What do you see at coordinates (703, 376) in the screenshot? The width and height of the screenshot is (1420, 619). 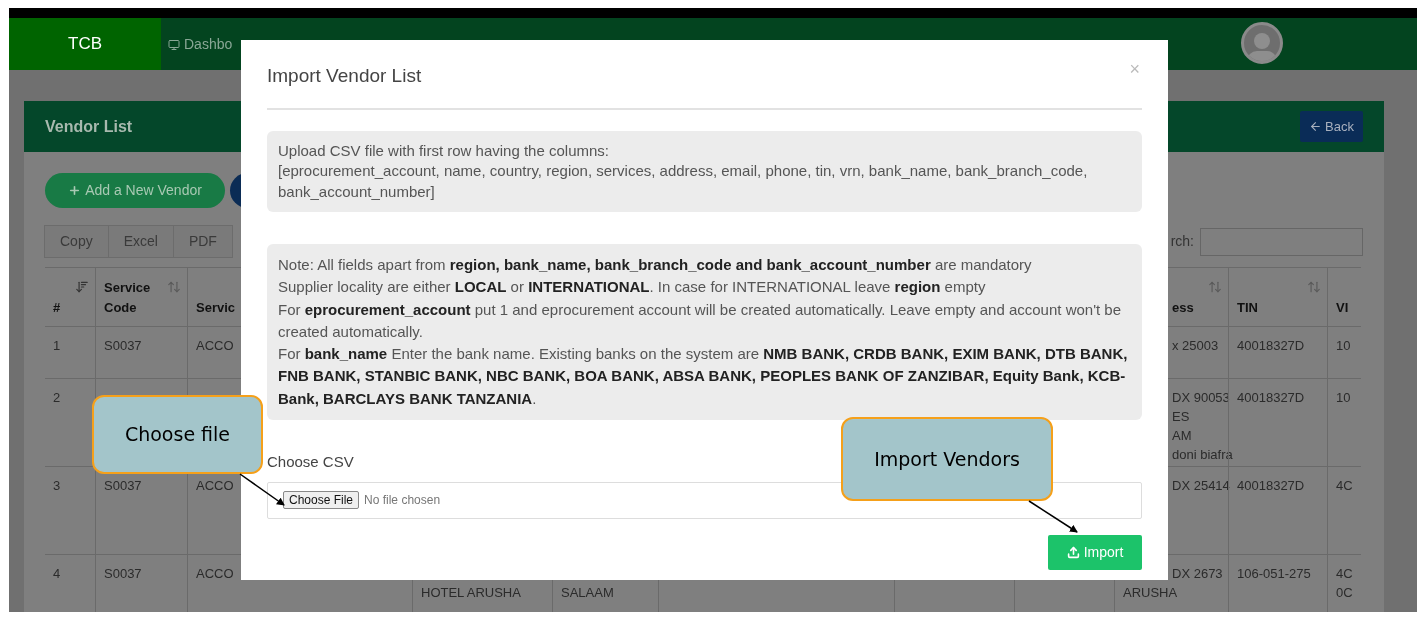 I see `note-text: For bank_name Enter the bank name. Existing banks on the system are NMB BANK, CRDB BANK, EXIM BANK, DTB BANK, FNB BANK, STANBIC BANK, NBC BANK, BOA BANK, ABSA BANK, PEOPLES BANK OF ZANZIBAR, Equity Bank, KCB-Bank, BARCLAYS BANK TANZANIA.` at bounding box center [703, 376].